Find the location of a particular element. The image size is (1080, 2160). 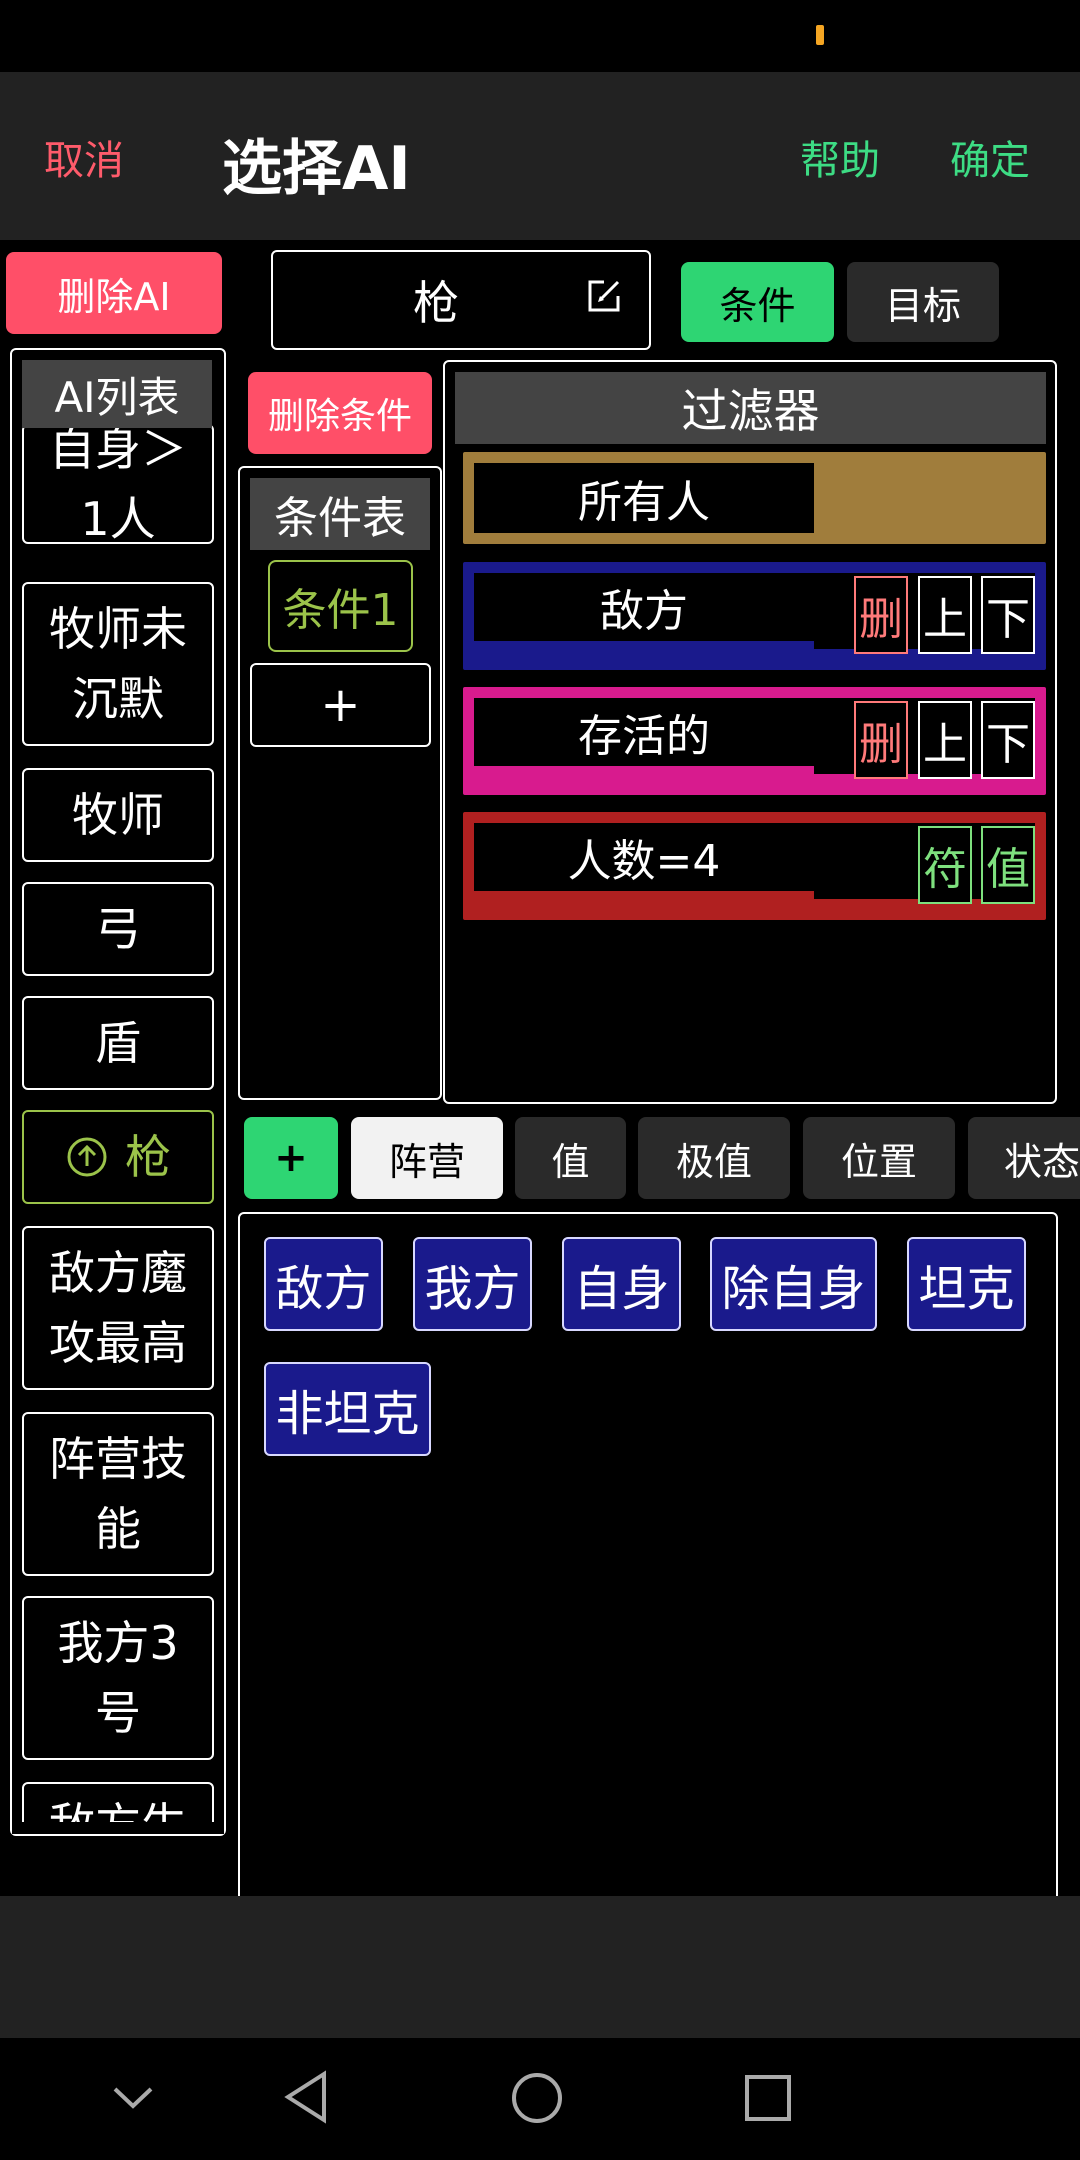

option-button: 我方 is located at coordinates (472, 1284).